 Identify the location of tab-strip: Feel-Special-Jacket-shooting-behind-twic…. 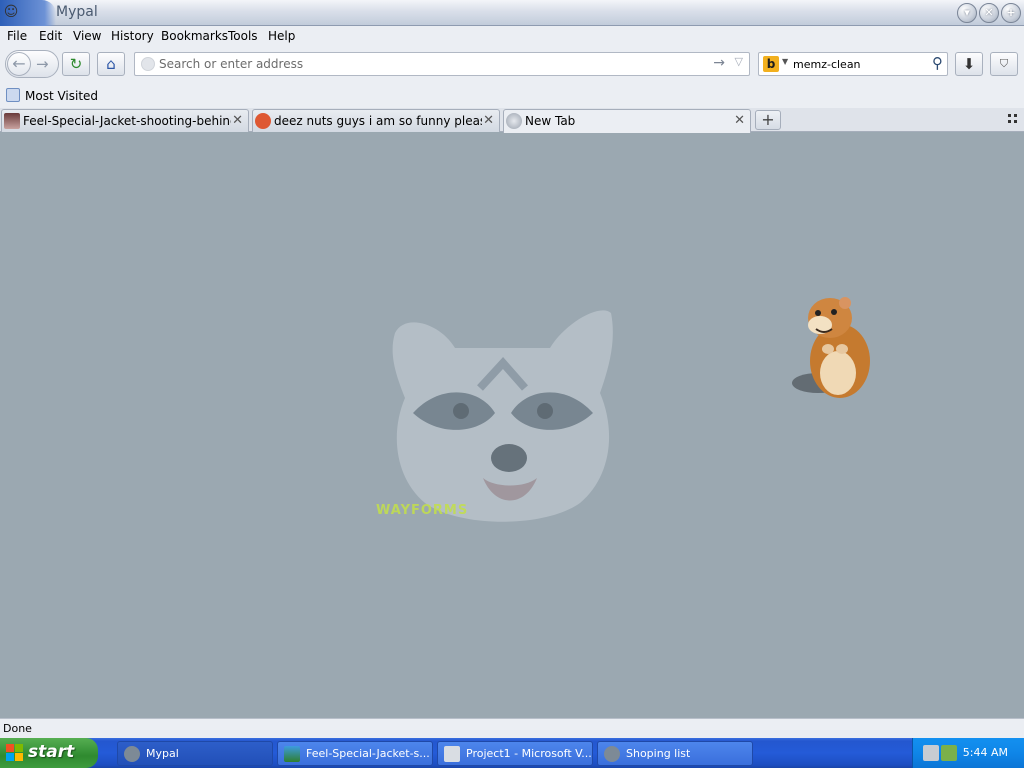
(512, 120).